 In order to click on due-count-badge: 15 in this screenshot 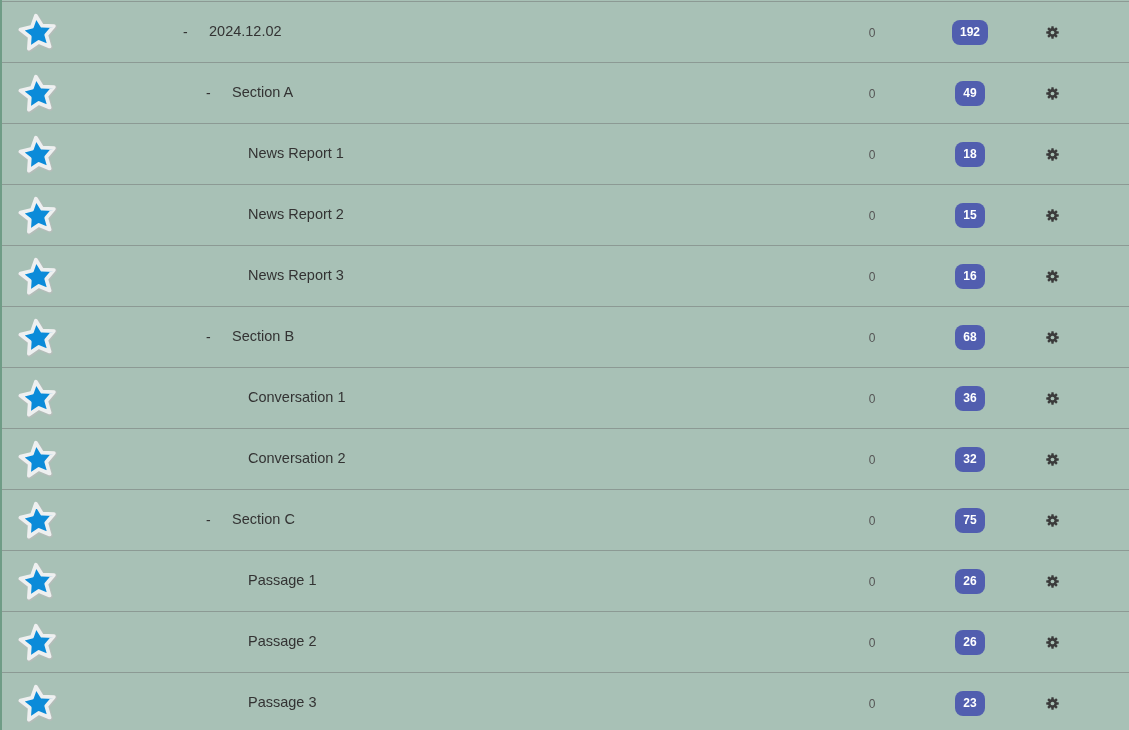, I will do `click(970, 215)`.